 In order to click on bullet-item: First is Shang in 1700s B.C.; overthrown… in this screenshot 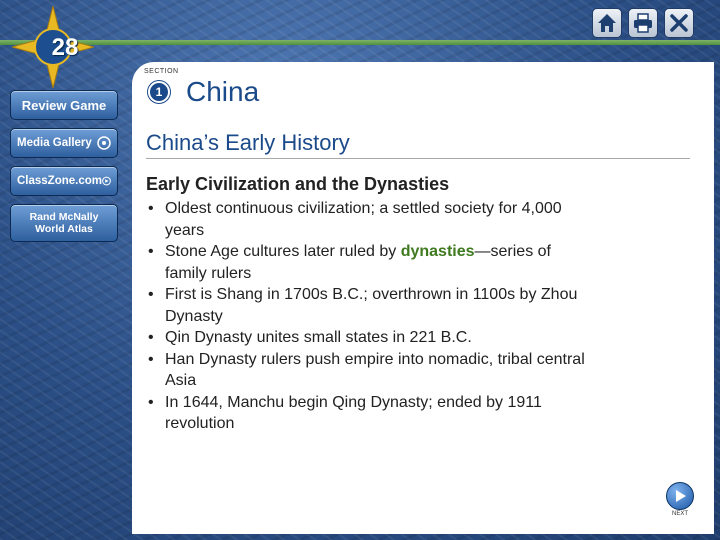, I will do `click(366, 305)`.